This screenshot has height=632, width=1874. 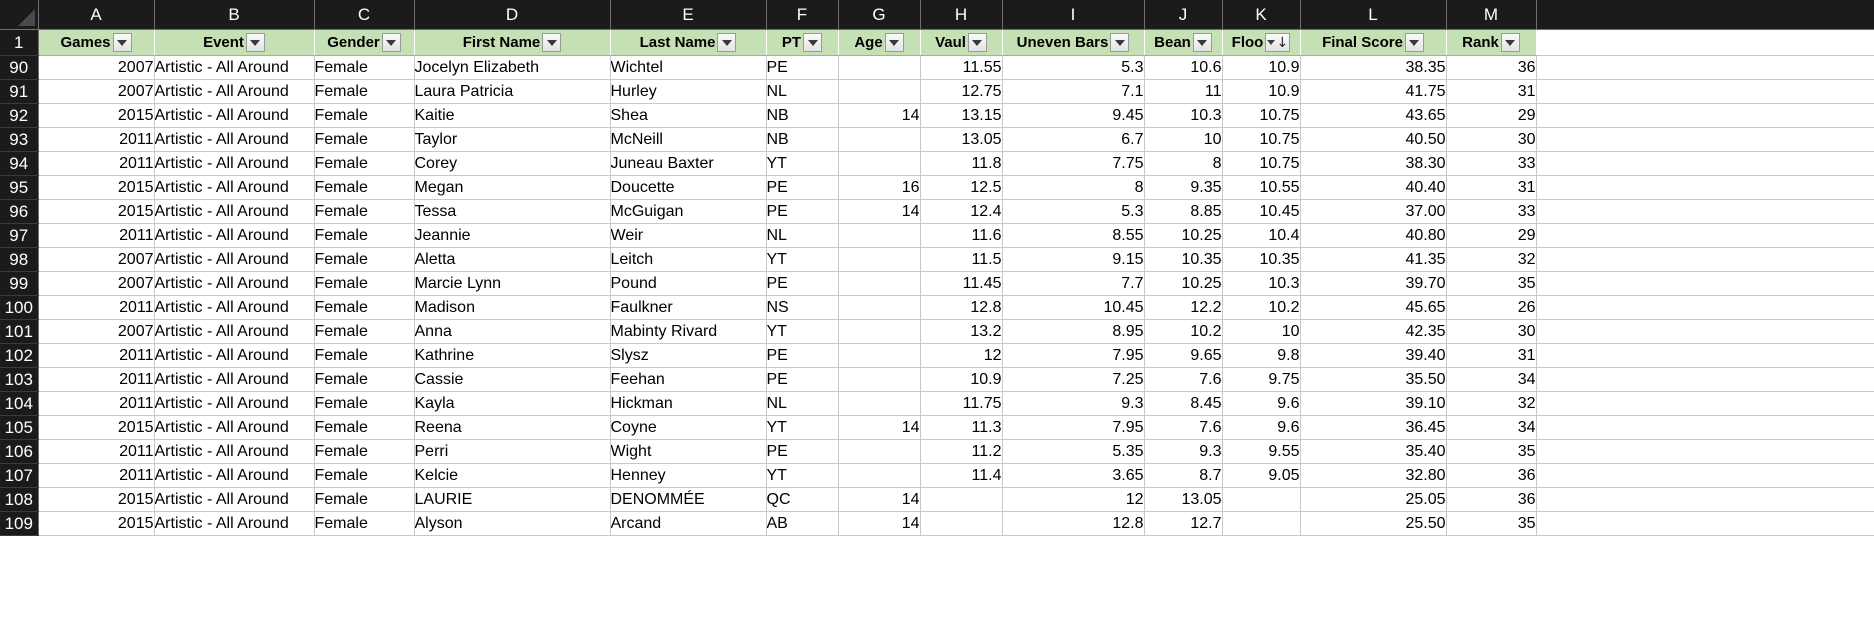 I want to click on cell-F95: PE, so click(x=802, y=187).